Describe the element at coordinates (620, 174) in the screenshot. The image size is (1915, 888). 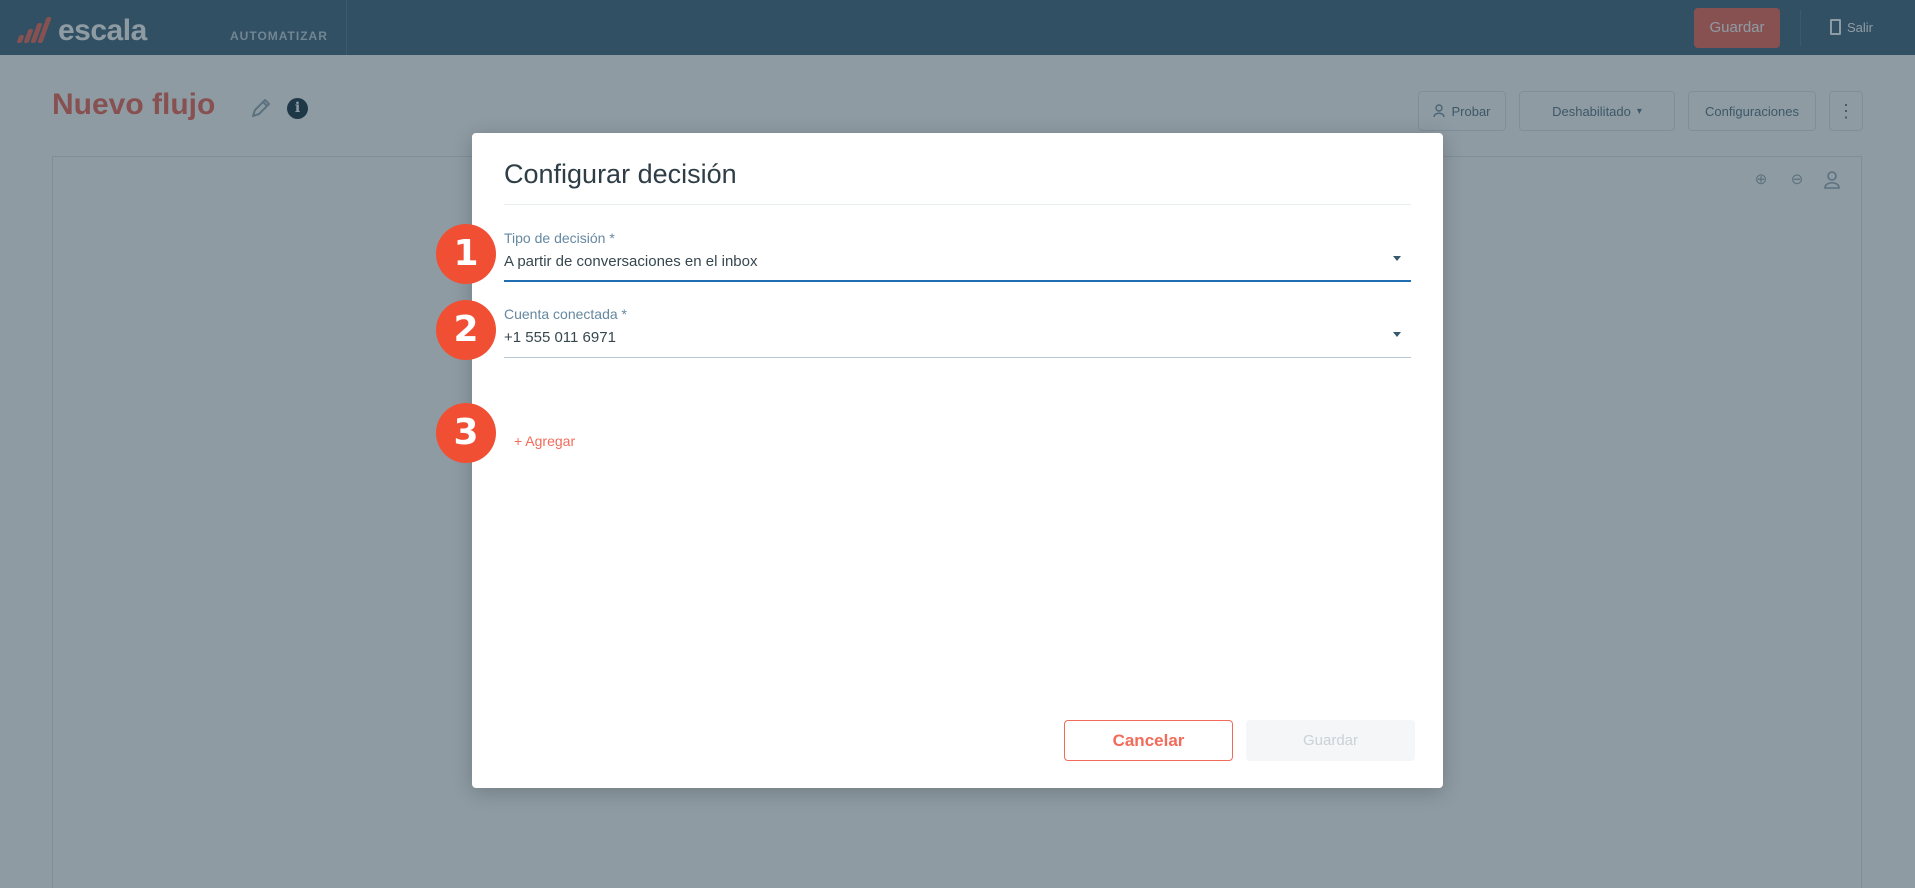
I see `modal-title: Configurar decisión` at that location.